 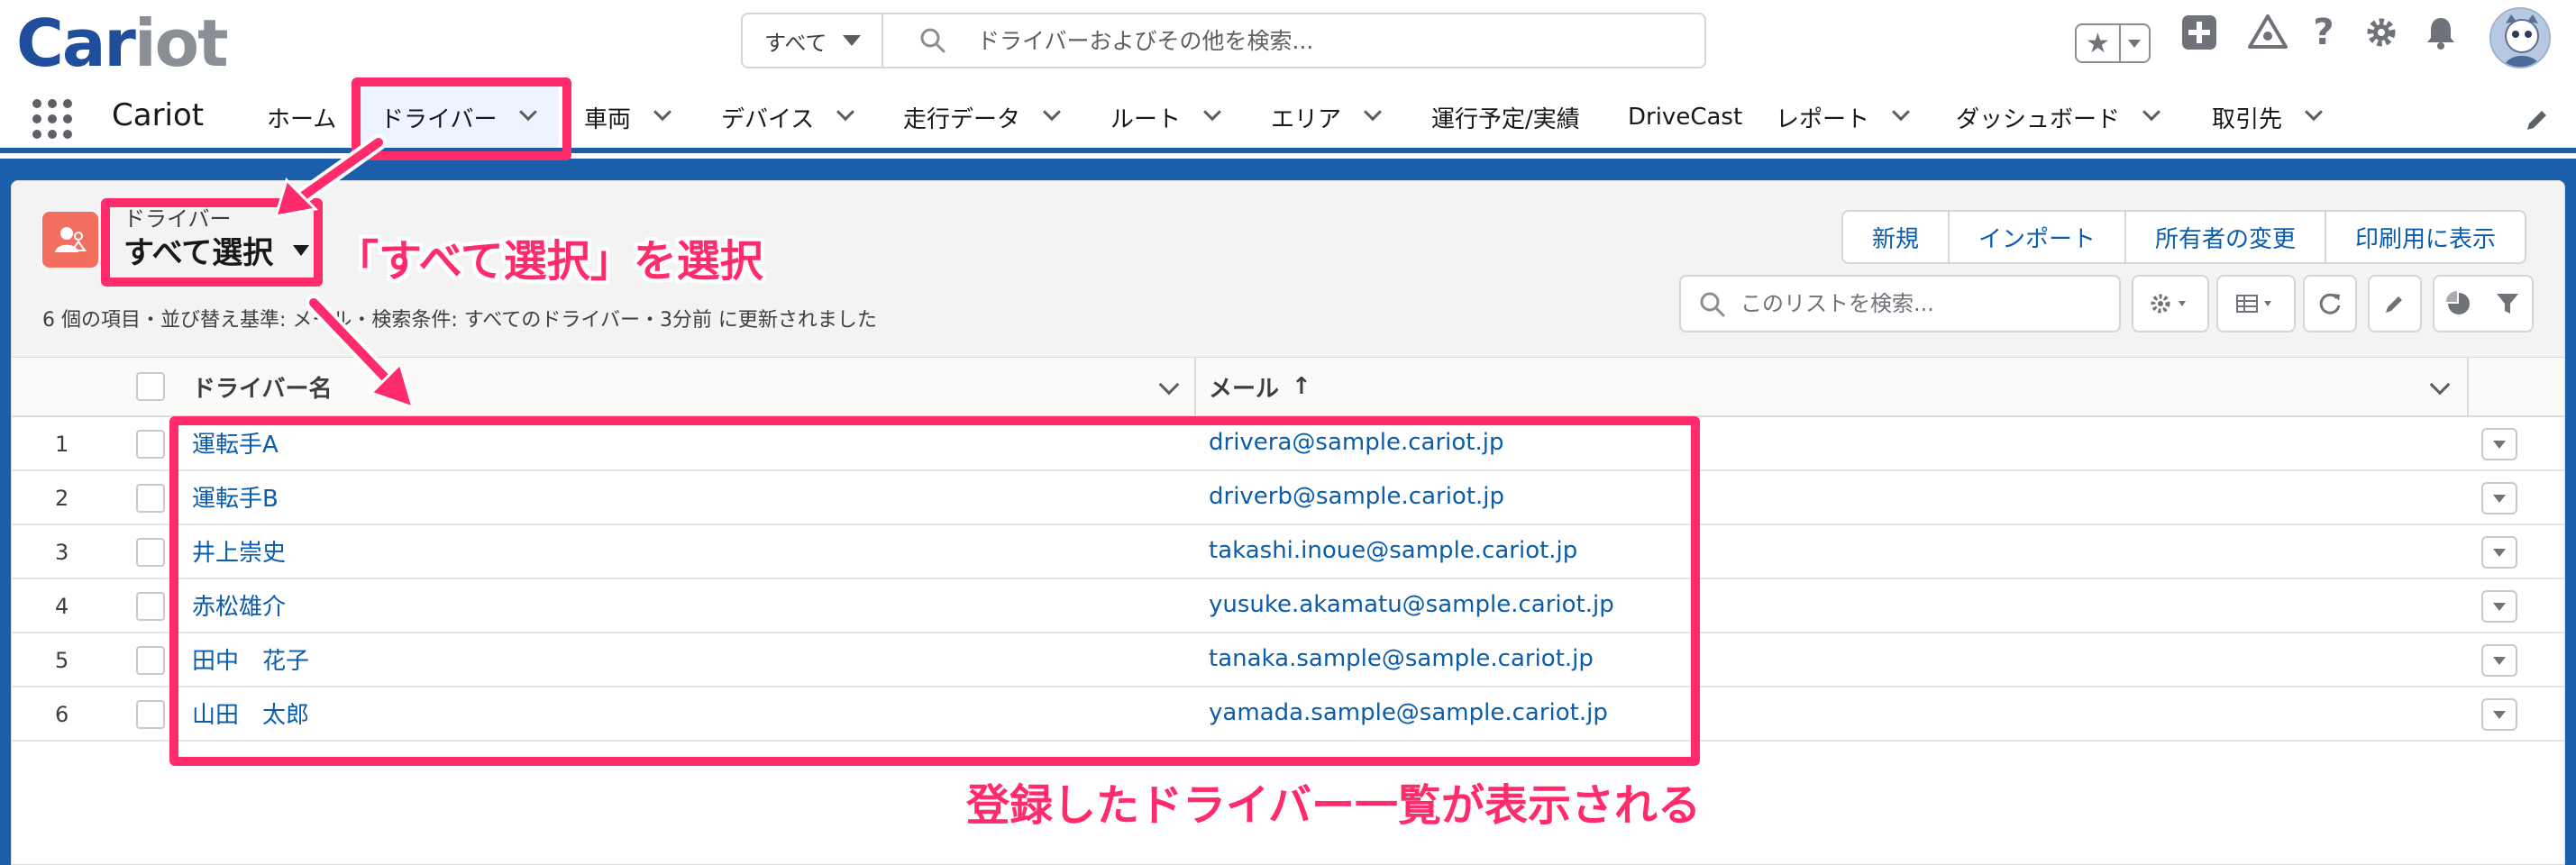 I want to click on list-action-buttons: 新規 インポート 所有者の変更 印刷用に表示, so click(x=2184, y=237).